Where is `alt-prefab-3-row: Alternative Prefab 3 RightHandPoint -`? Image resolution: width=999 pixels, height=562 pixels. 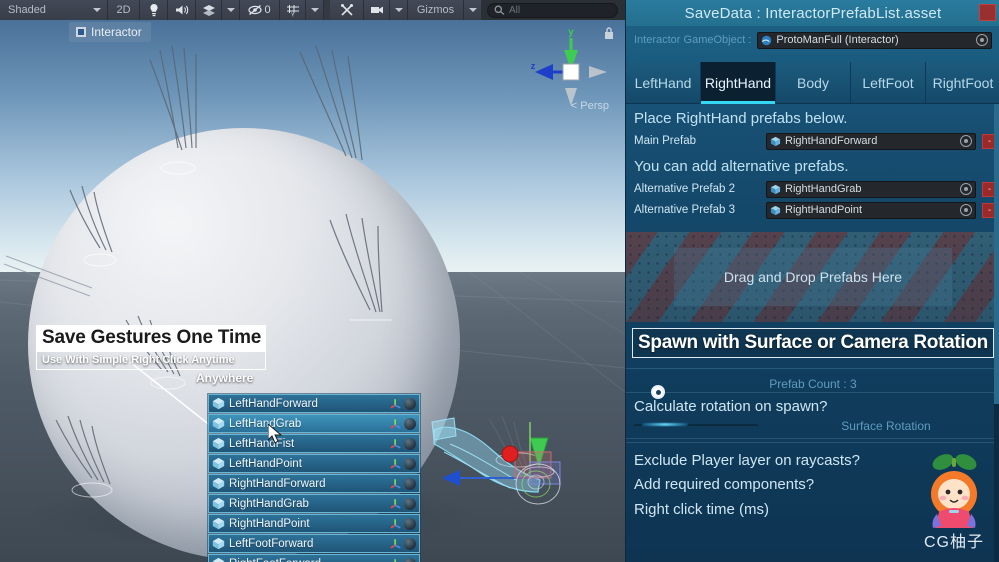 alt-prefab-3-row: Alternative Prefab 3 RightHandPoint - is located at coordinates (812, 210).